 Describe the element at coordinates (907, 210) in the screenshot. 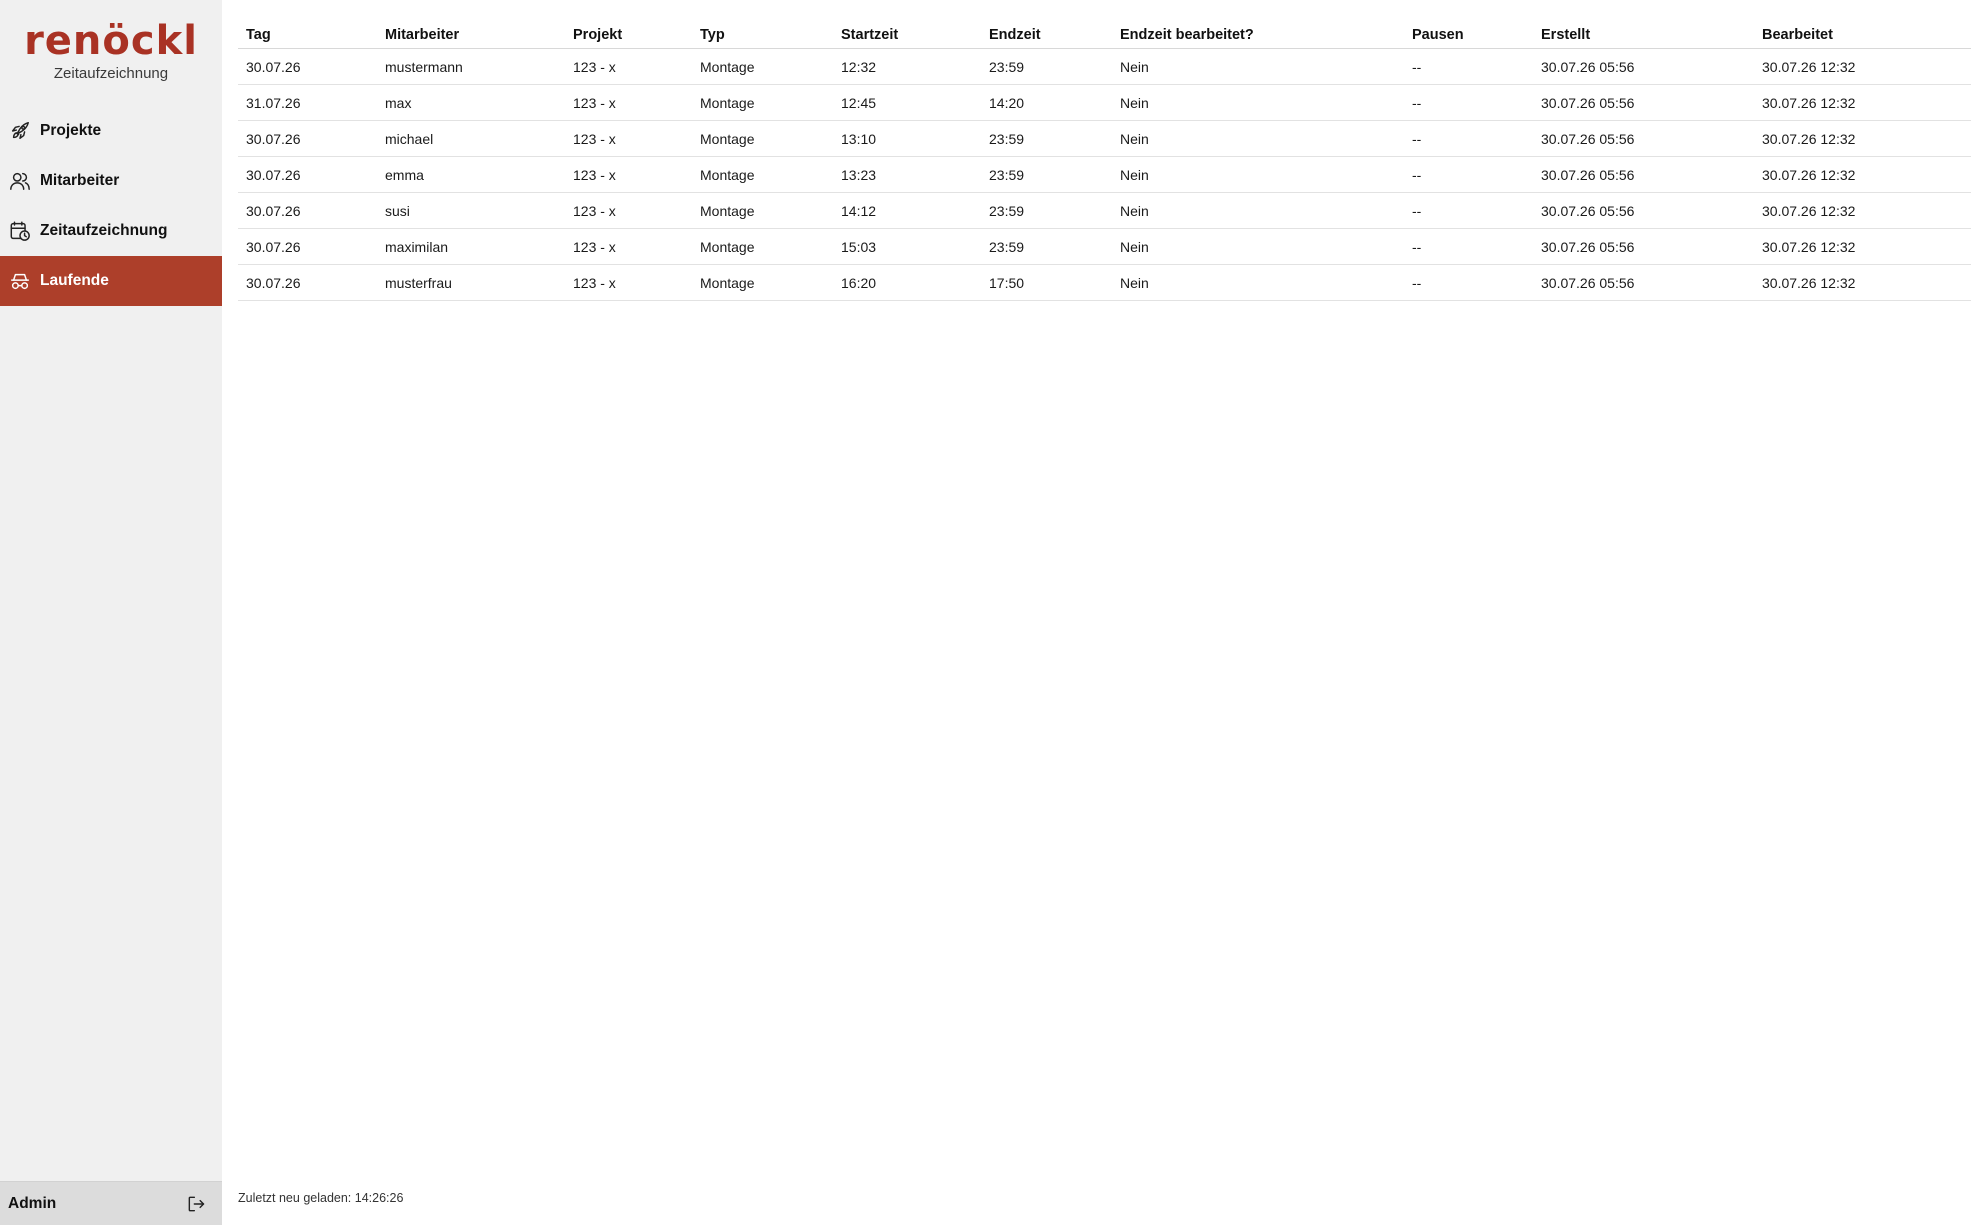

I see `cell-startzeit: 14:12` at that location.